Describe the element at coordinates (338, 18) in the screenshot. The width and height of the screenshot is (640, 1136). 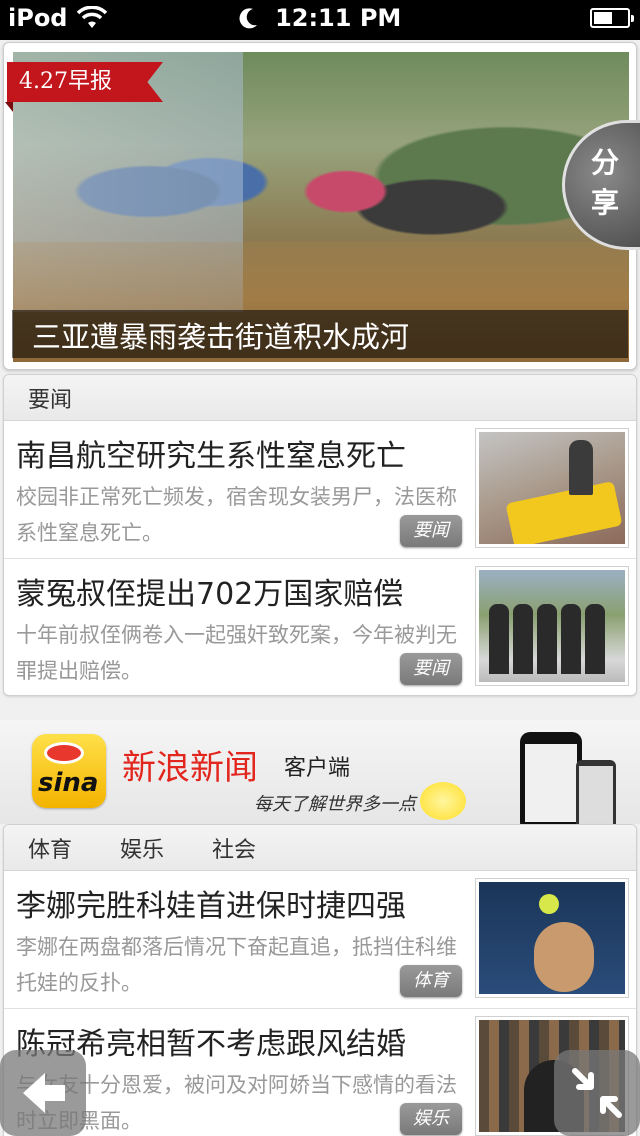
I see `clock: 12:11 PM` at that location.